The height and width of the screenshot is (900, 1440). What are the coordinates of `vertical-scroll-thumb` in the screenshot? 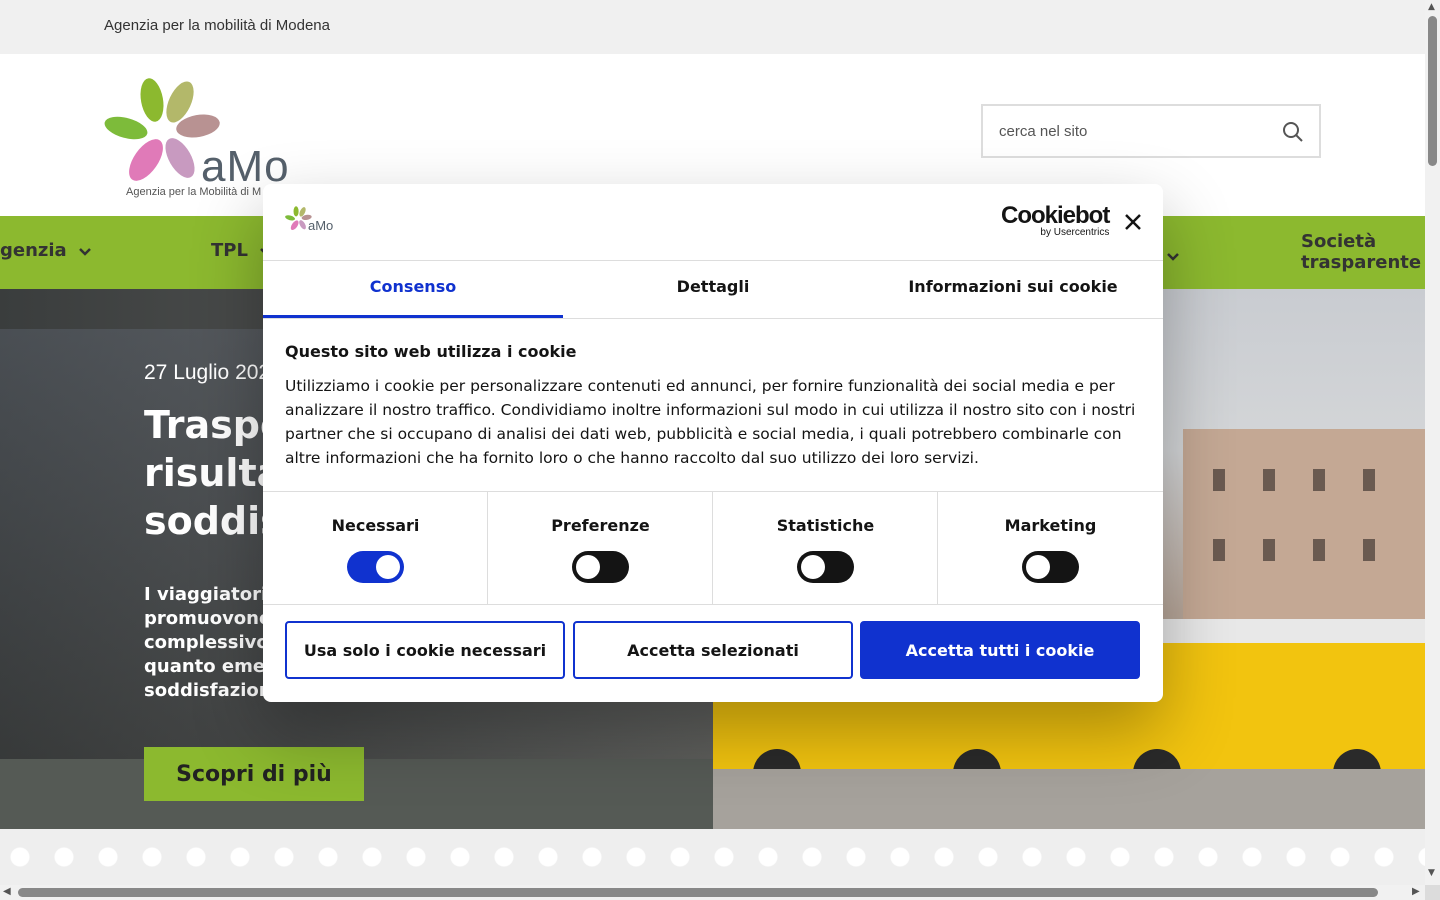 It's located at (1432, 91).